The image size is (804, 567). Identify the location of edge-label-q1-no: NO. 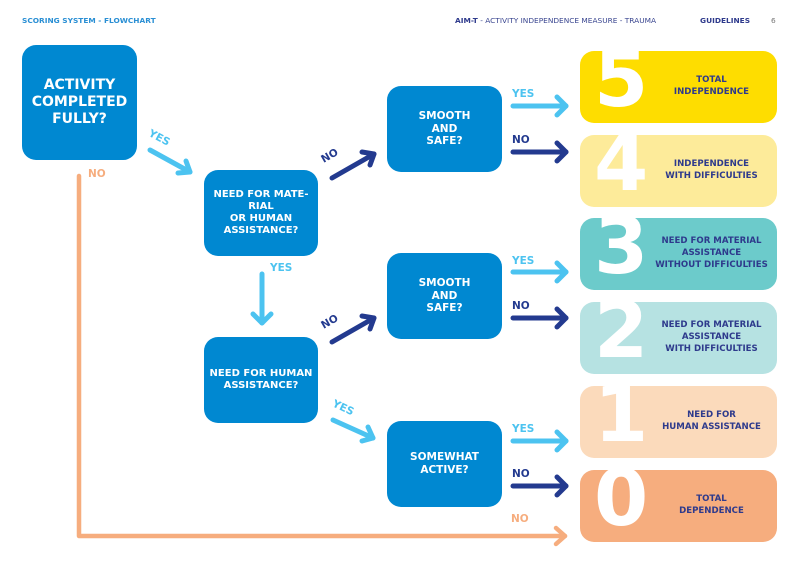
(97, 174).